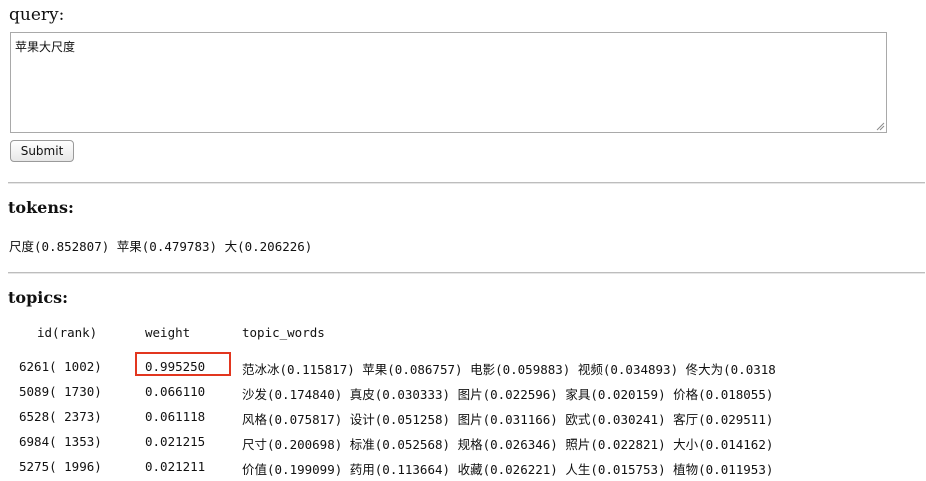 This screenshot has height=481, width=926. I want to click on resize-grip-icon, so click(880, 126).